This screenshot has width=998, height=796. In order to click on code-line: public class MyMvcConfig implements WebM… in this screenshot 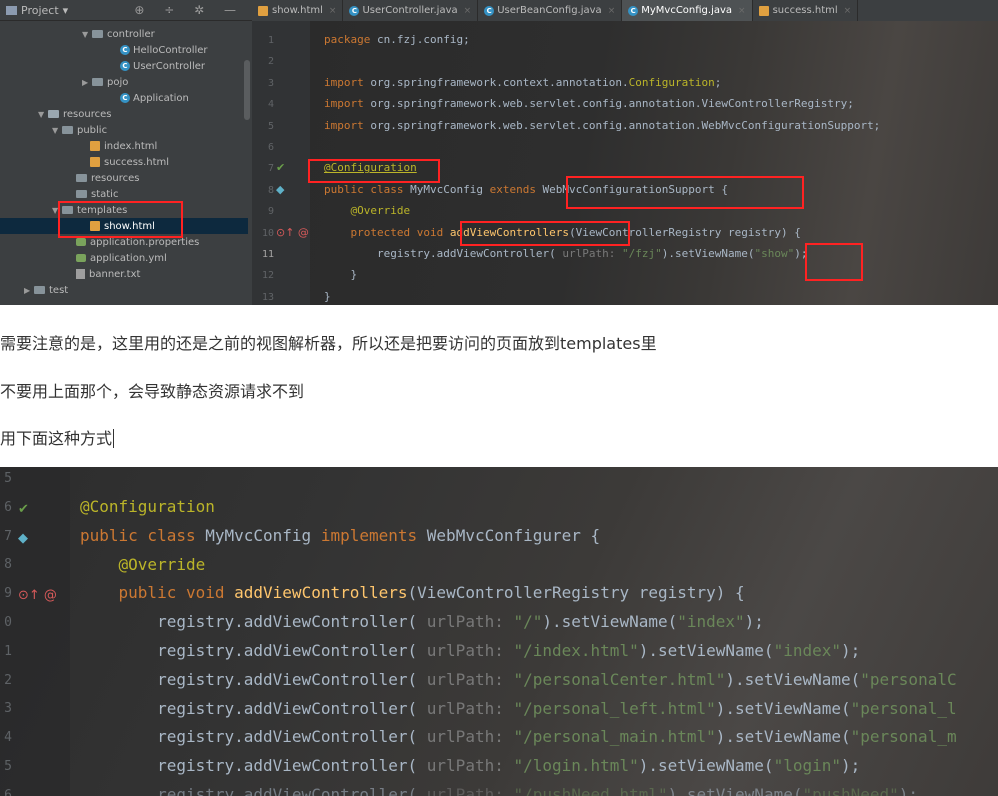, I will do `click(340, 535)`.